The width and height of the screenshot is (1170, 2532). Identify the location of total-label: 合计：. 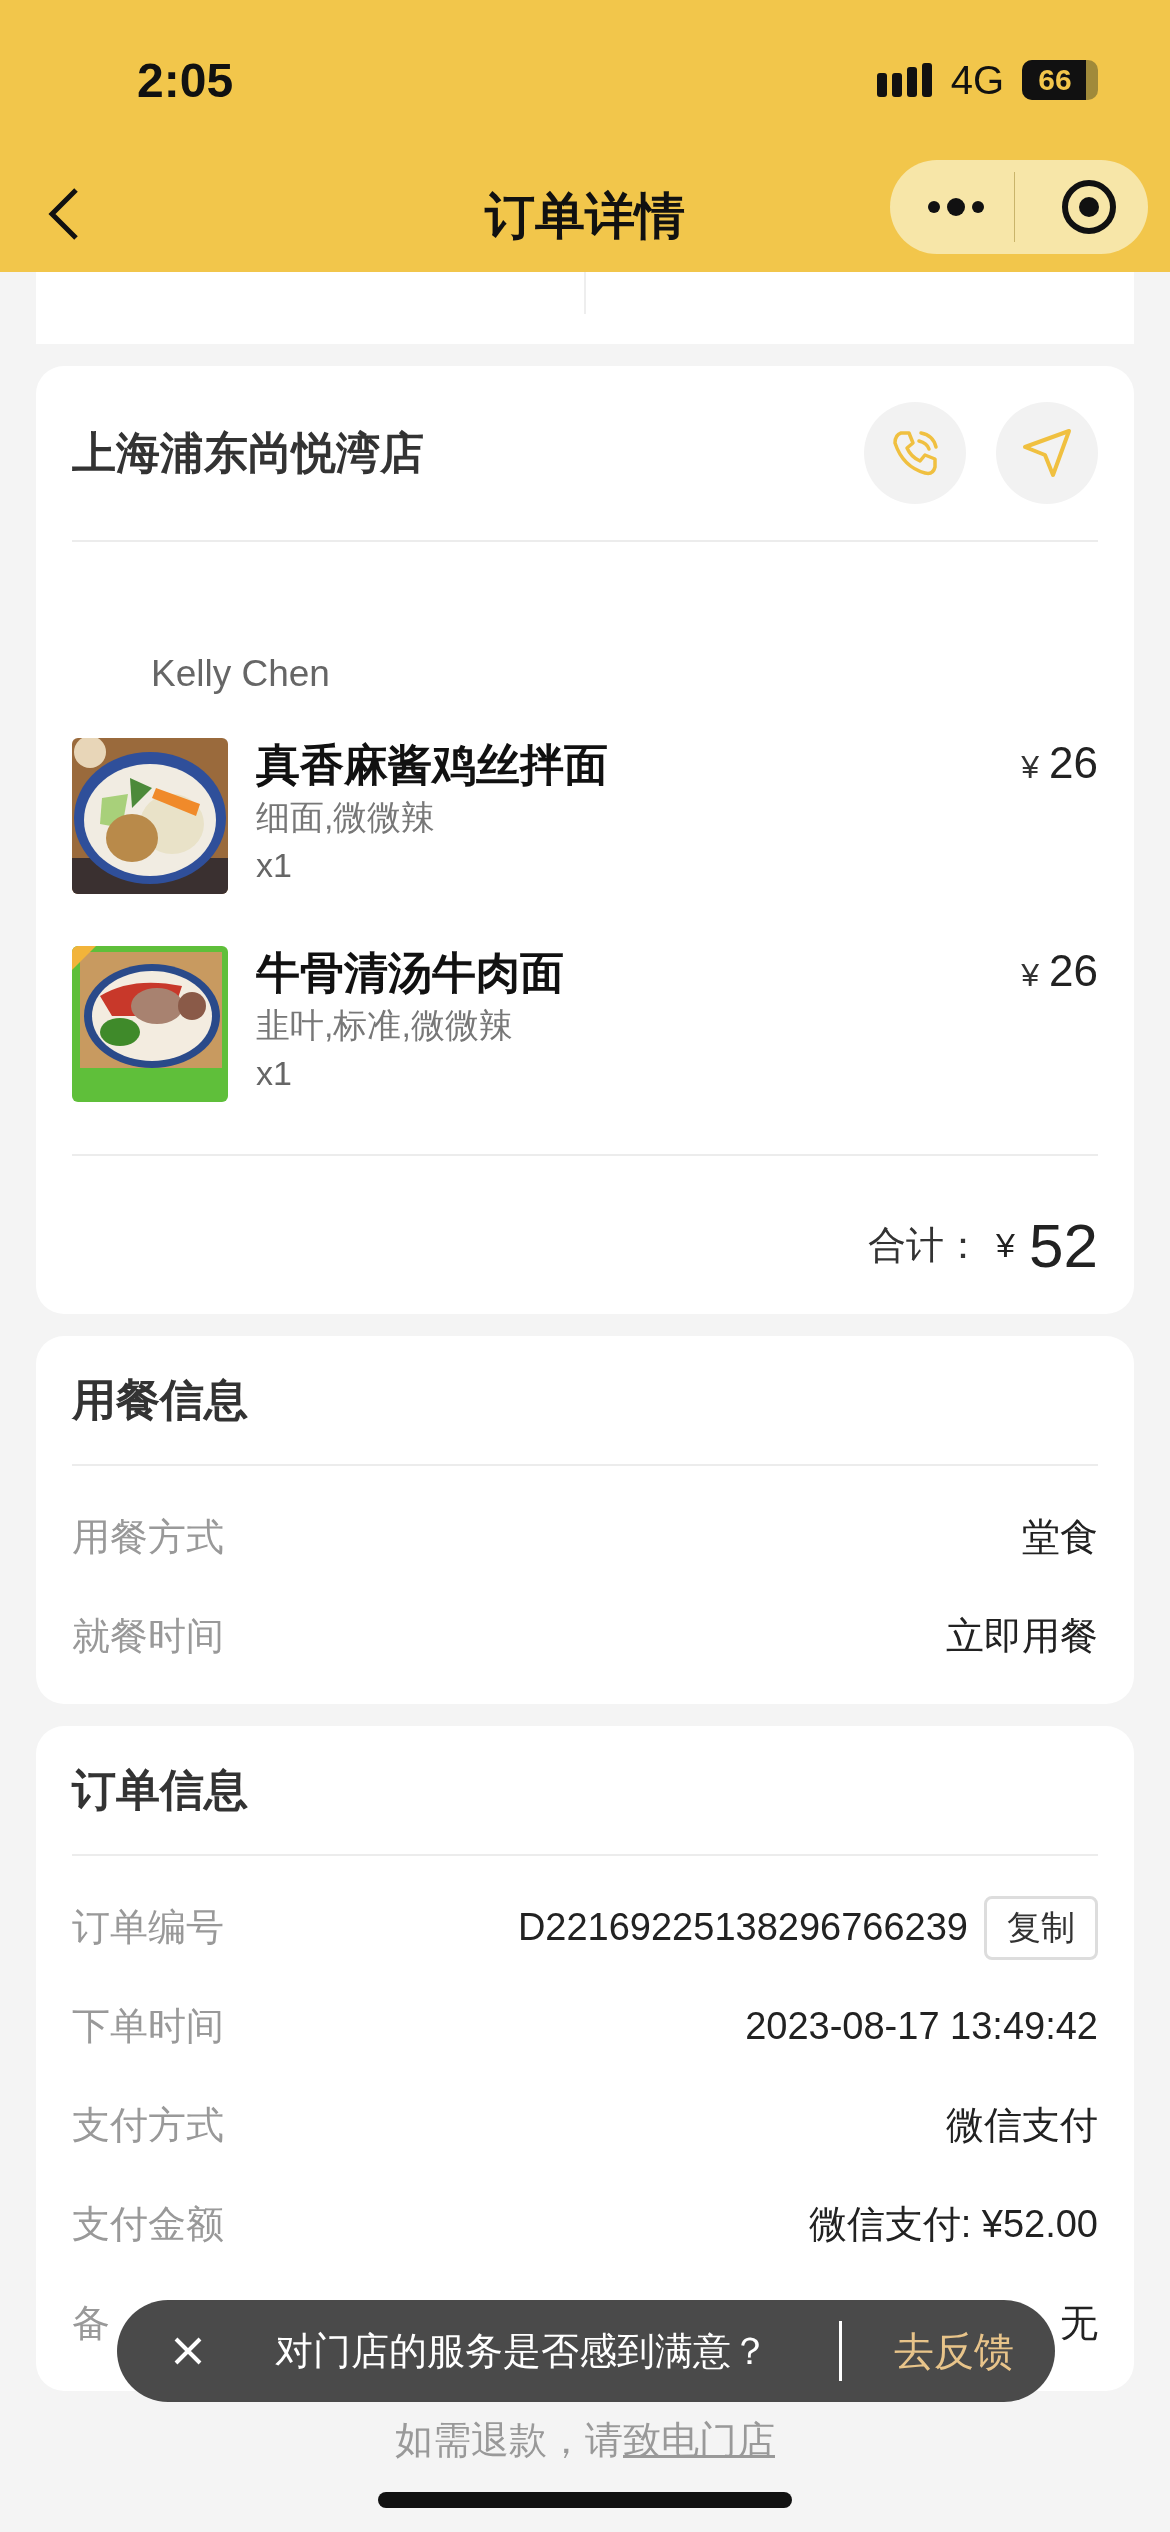
(925, 1245).